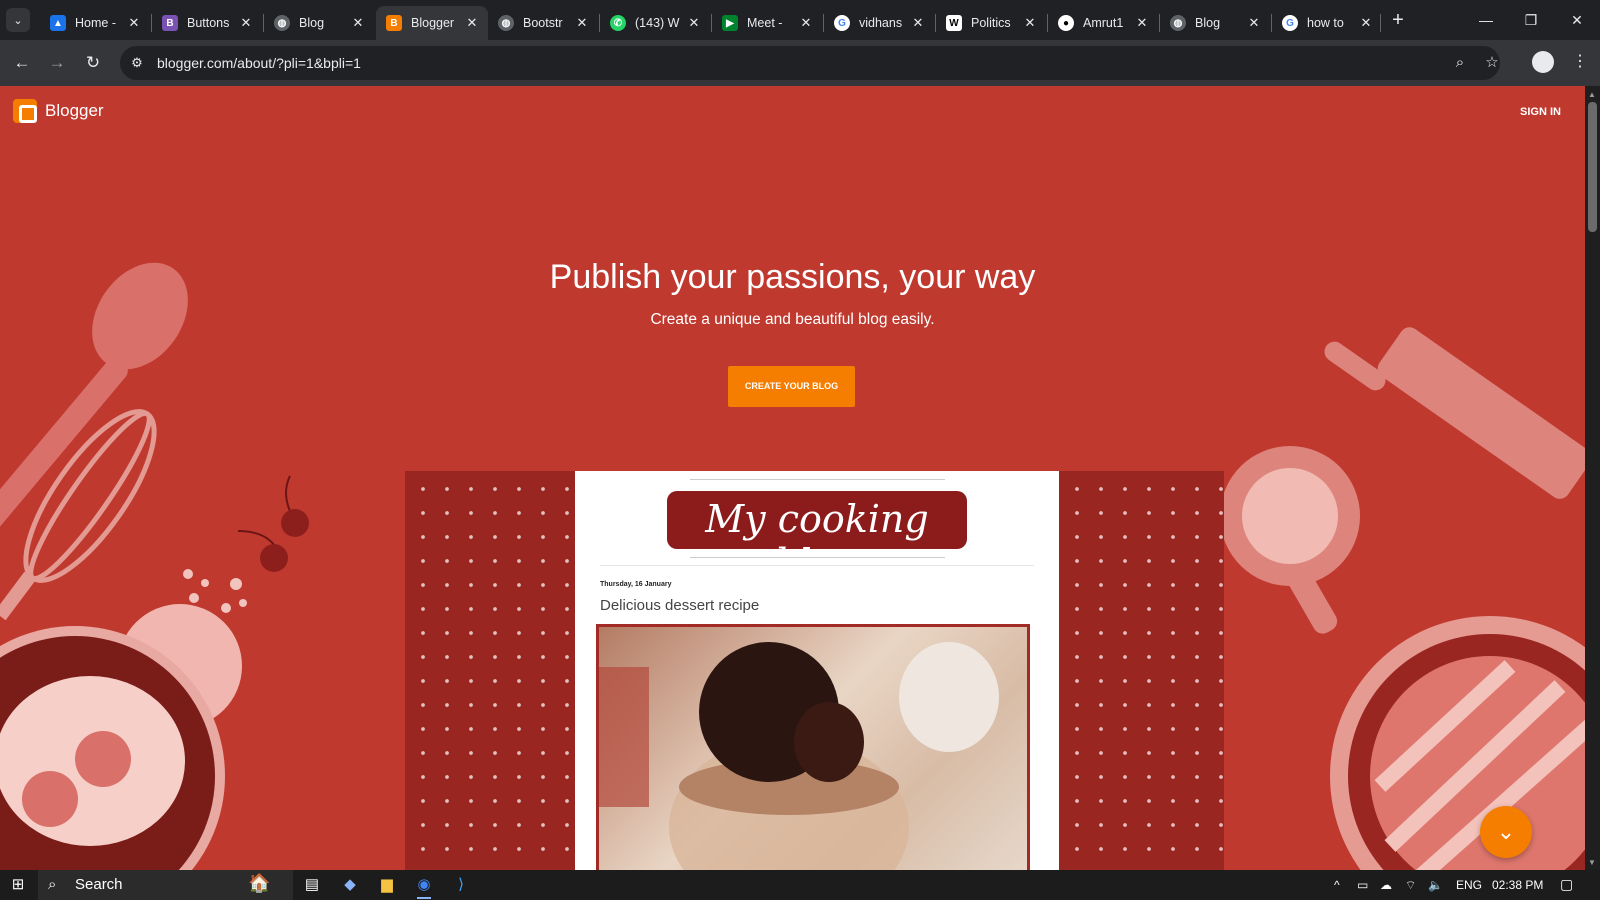 This screenshot has width=1600, height=900. What do you see at coordinates (1531, 20) in the screenshot?
I see `restore-icon: ❐` at bounding box center [1531, 20].